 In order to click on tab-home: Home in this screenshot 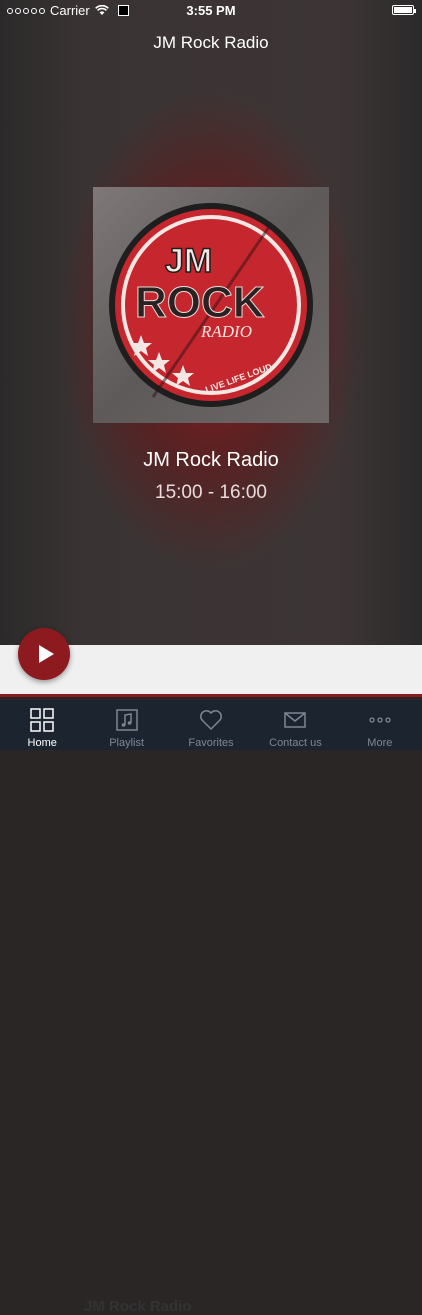, I will do `click(42, 725)`.